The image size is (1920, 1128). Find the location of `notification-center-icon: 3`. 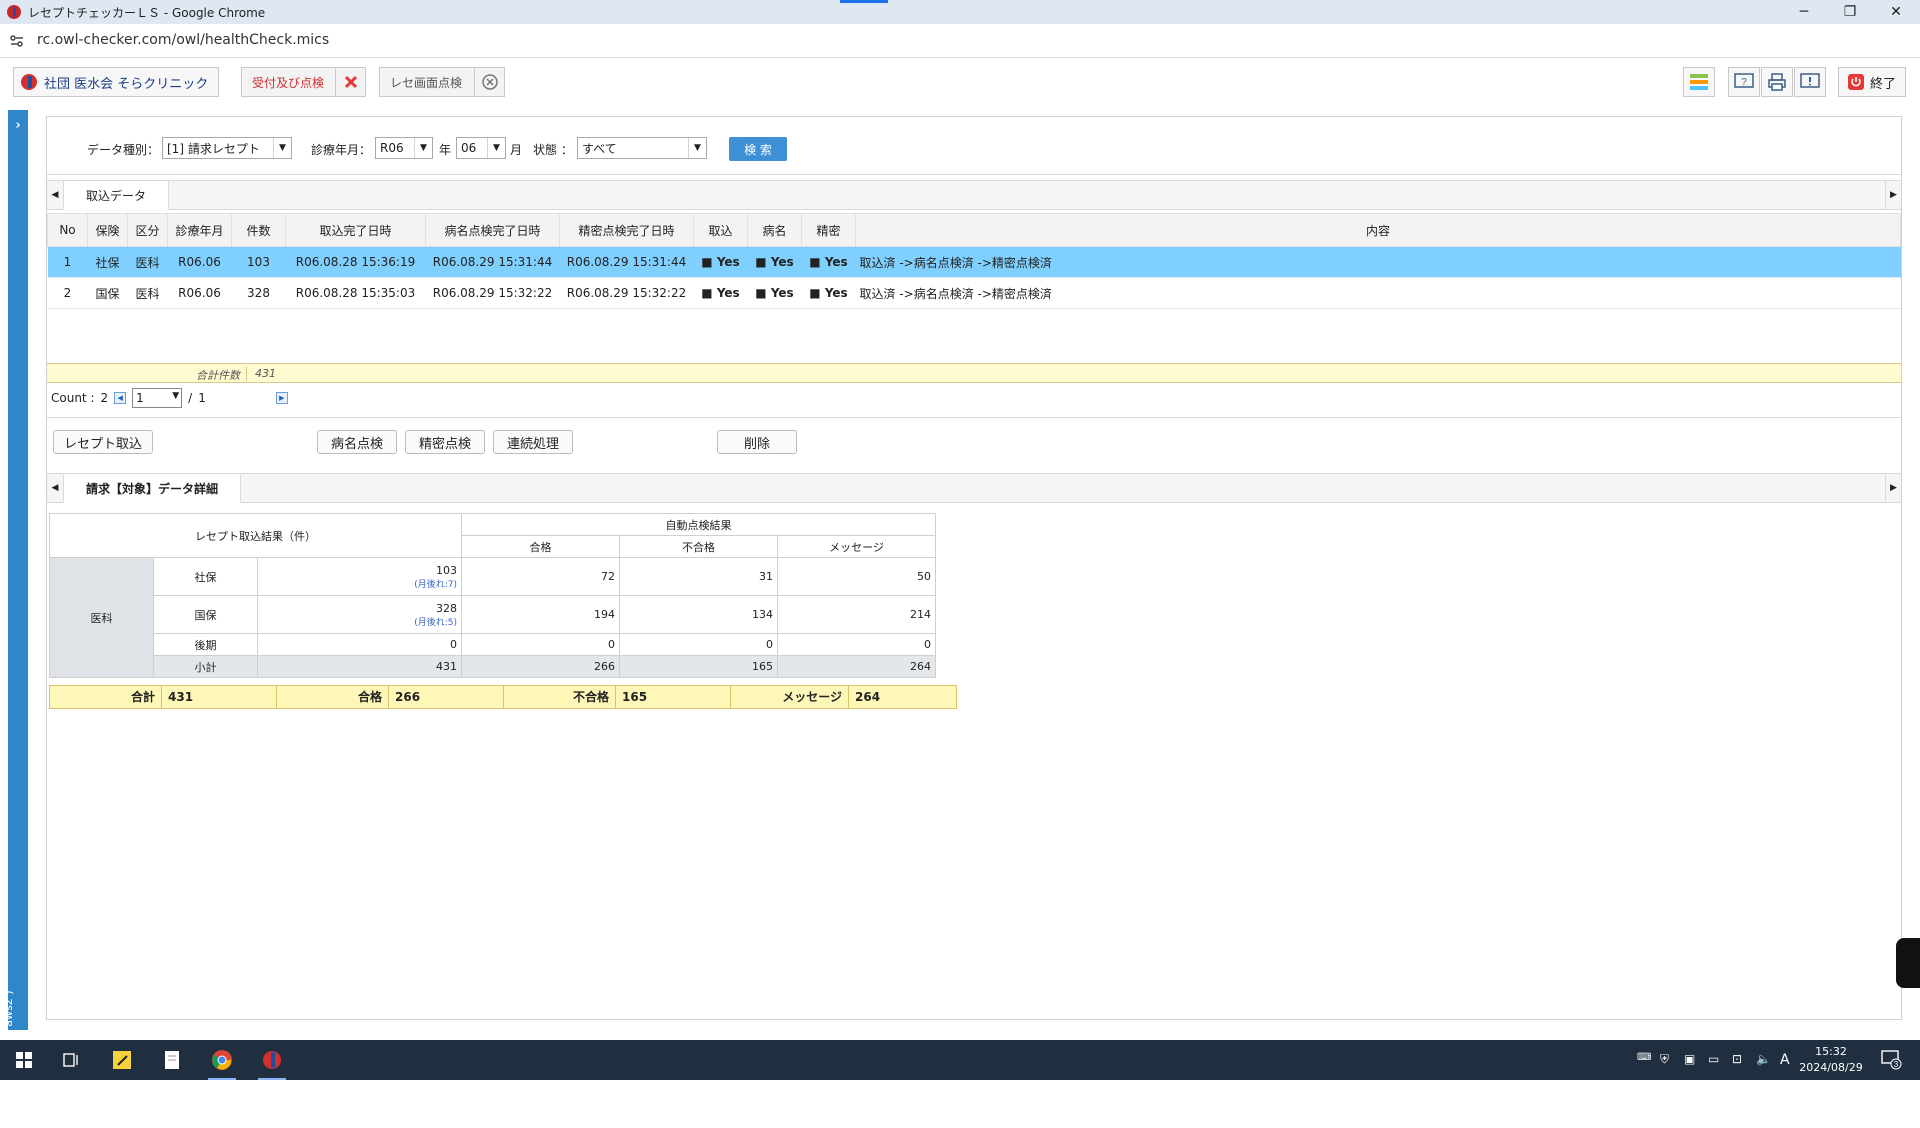

notification-center-icon: 3 is located at coordinates (1891, 1060).